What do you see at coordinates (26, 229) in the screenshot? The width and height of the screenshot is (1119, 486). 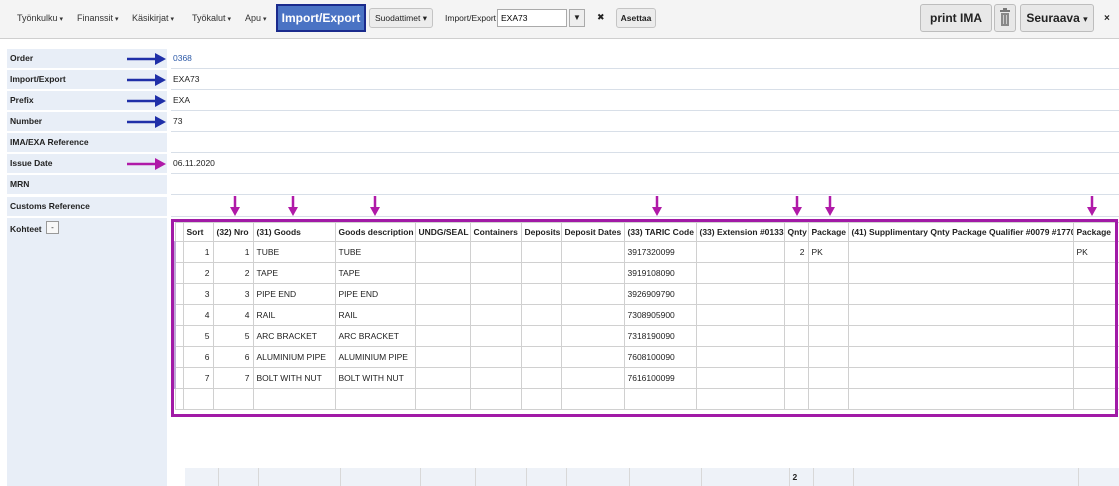 I see `items-label: Kohteet` at bounding box center [26, 229].